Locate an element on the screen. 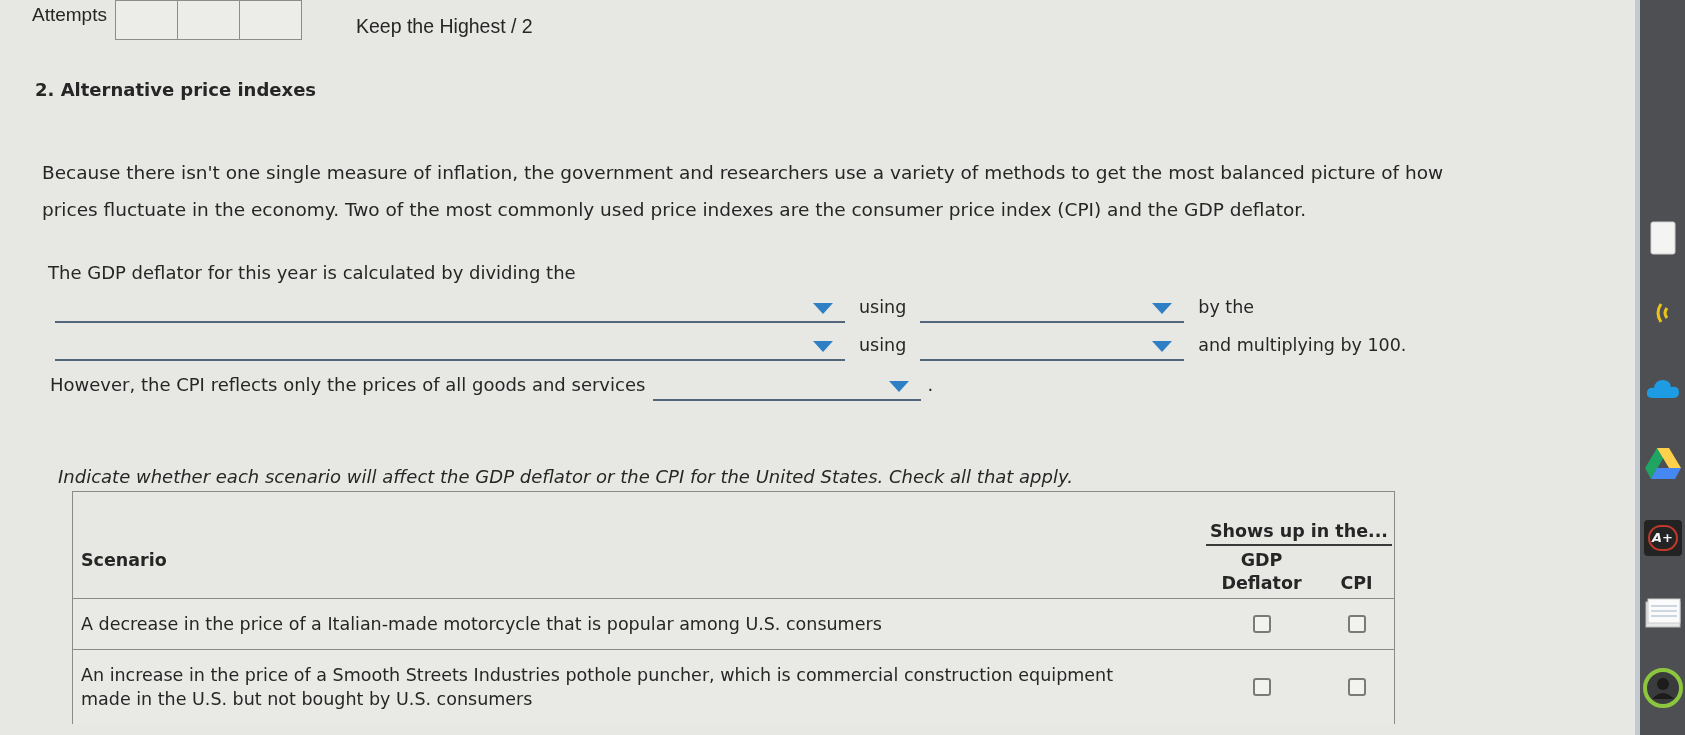  sentence-text: by the is located at coordinates (1226, 307).